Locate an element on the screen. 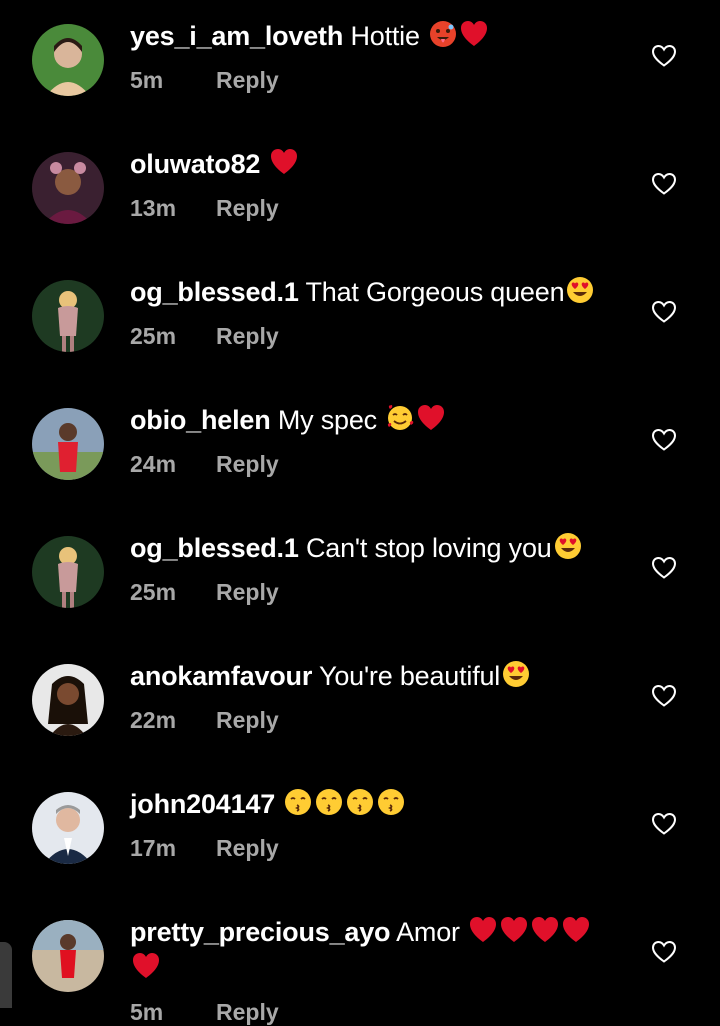 The width and height of the screenshot is (720, 1026). comment-line: john204147 is located at coordinates (370, 804).